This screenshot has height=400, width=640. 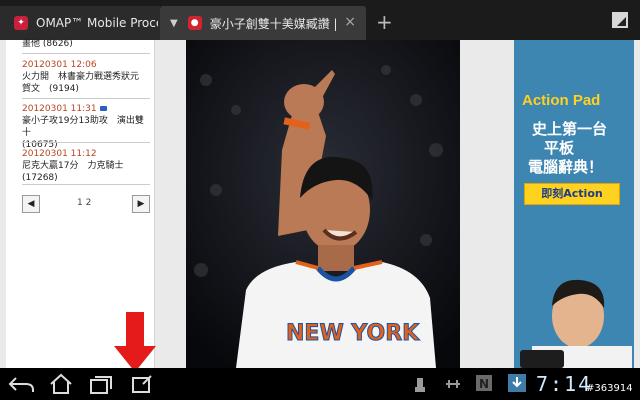 I want to click on tab-news-article: ▼ ● 豪小子創雙十美媒臧讚 | ... ×, so click(x=263, y=23).